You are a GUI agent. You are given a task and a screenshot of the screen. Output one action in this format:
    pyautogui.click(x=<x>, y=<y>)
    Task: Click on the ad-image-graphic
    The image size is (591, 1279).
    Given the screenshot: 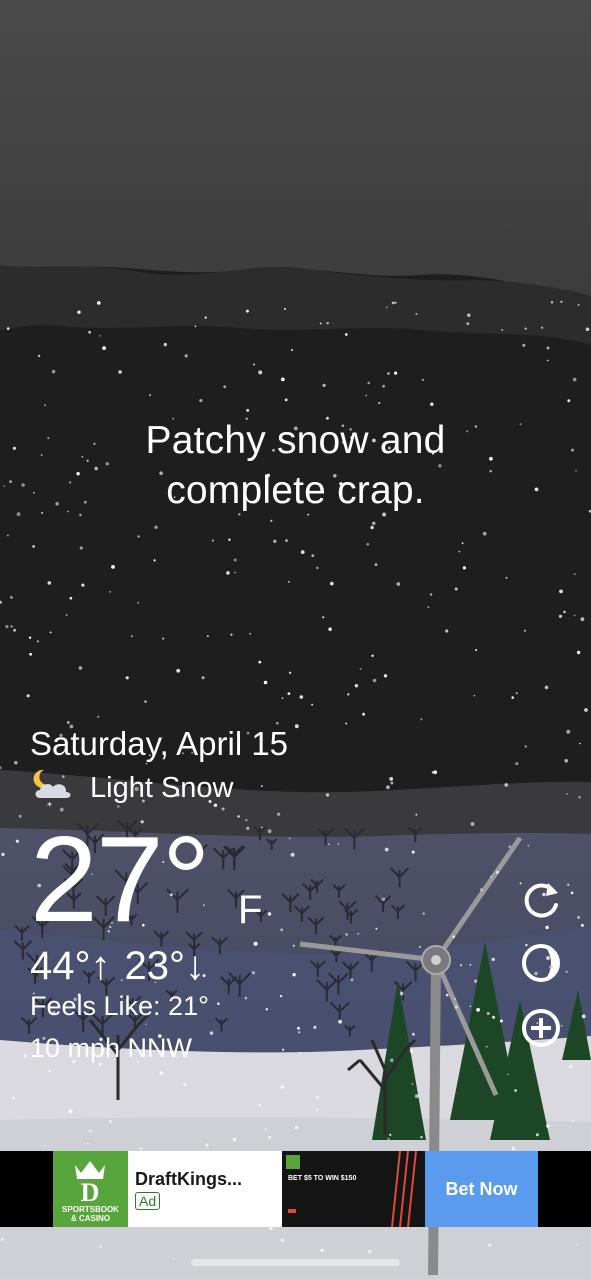 What is the action you would take?
    pyautogui.click(x=353, y=1189)
    